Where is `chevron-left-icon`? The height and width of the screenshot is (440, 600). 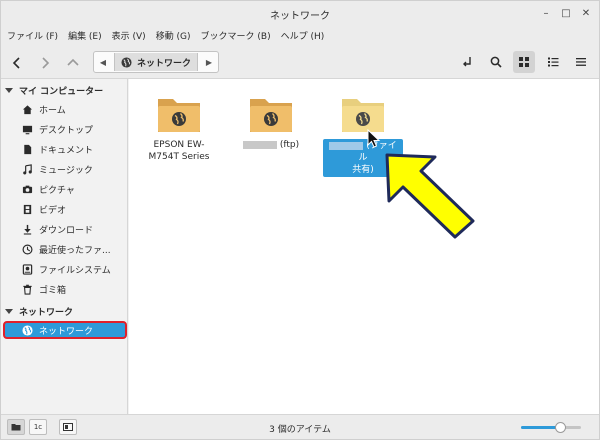
chevron-left-icon is located at coordinates (16, 63).